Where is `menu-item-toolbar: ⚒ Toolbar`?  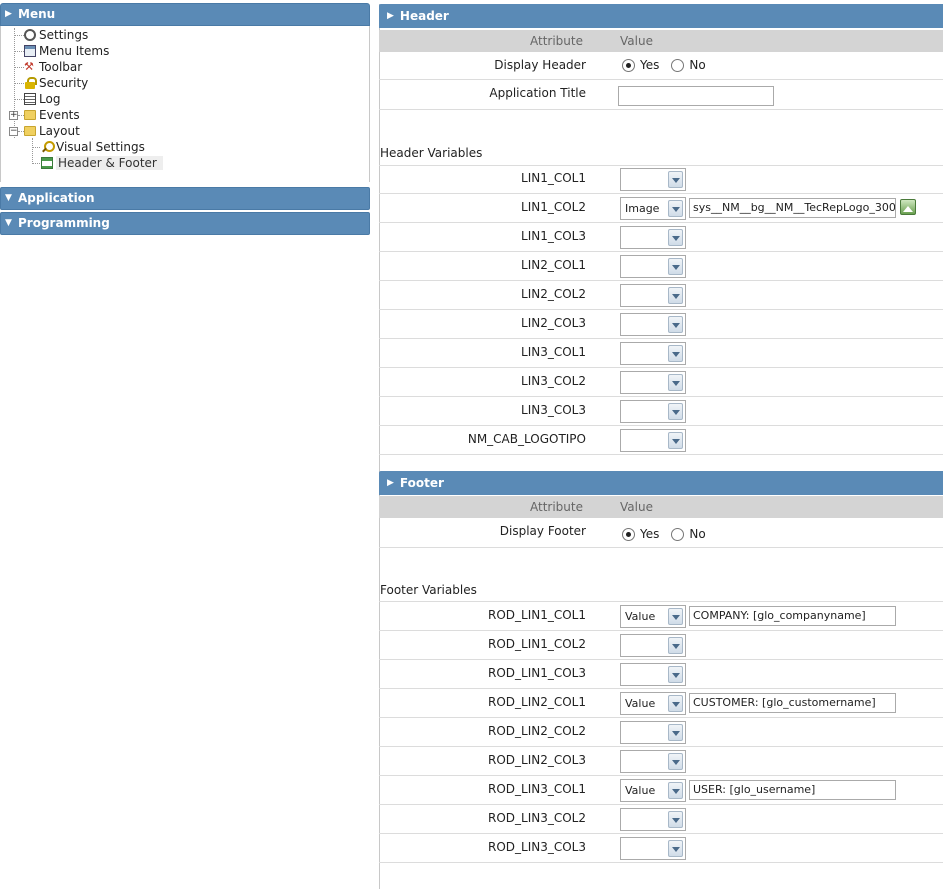 menu-item-toolbar: ⚒ Toolbar is located at coordinates (53, 67).